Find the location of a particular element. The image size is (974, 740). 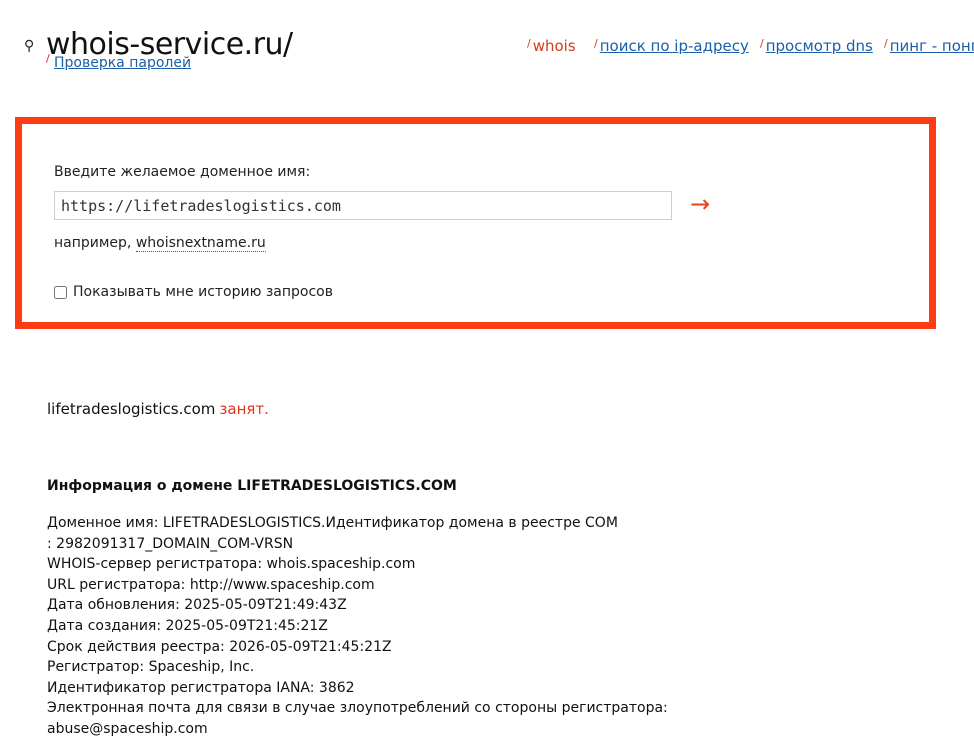

nav-item-dns: / просмотр dns is located at coordinates (816, 46).